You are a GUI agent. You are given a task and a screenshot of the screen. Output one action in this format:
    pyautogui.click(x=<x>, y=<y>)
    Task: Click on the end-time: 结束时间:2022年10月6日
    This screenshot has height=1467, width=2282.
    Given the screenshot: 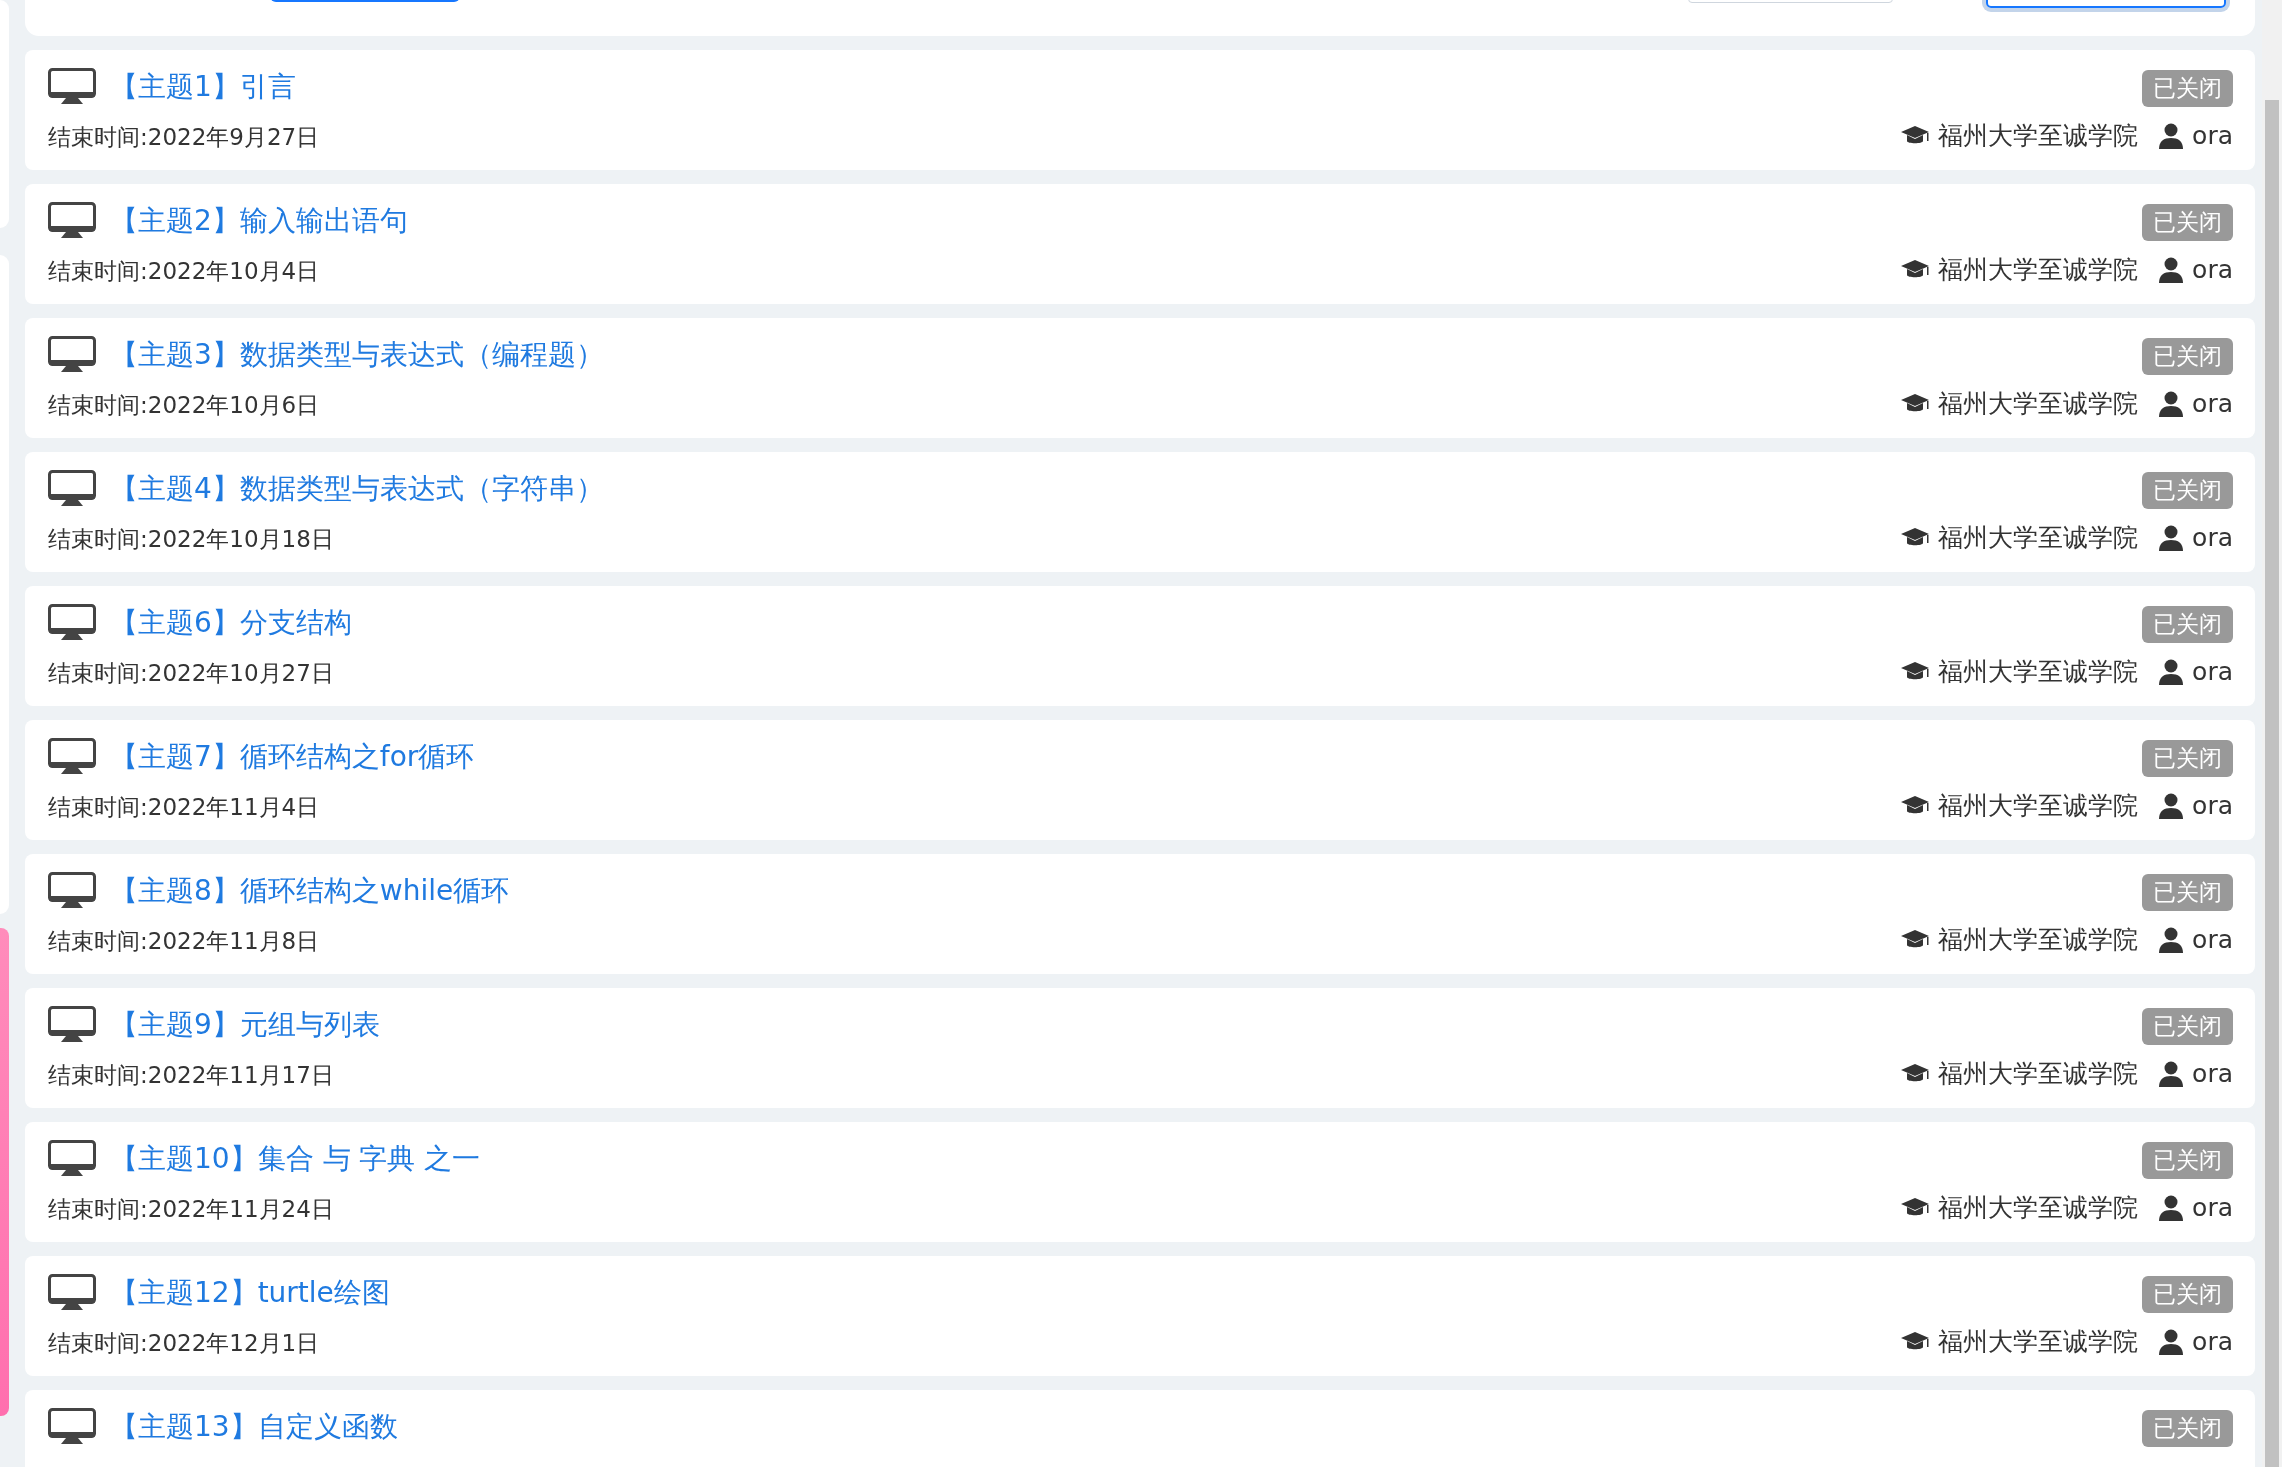 What is the action you would take?
    pyautogui.click(x=184, y=405)
    